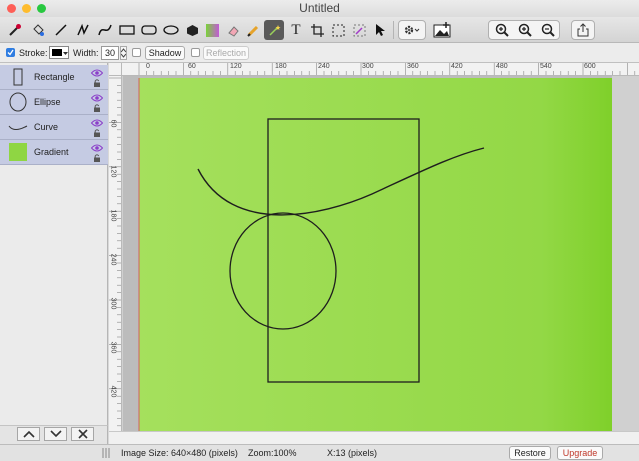 This screenshot has height=461, width=639. What do you see at coordinates (530, 453) in the screenshot?
I see `restore-button: Restore` at bounding box center [530, 453].